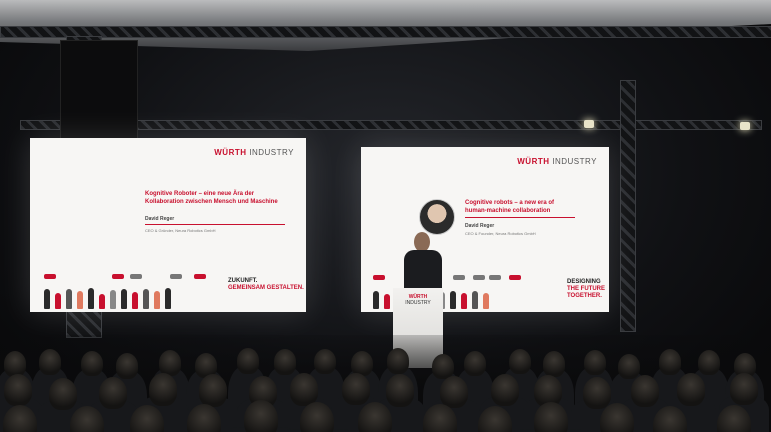 This screenshot has width=771, height=432. Describe the element at coordinates (107, 298) in the screenshot. I see `illustration-people` at that location.